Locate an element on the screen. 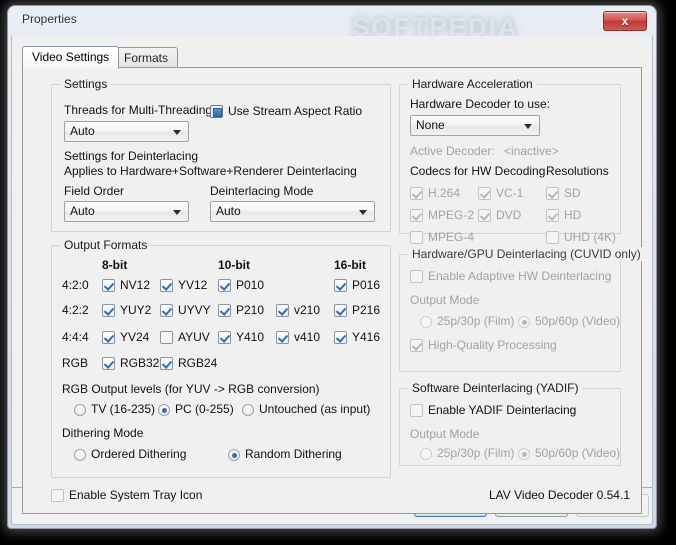  format-label: v410 is located at coordinates (307, 337).